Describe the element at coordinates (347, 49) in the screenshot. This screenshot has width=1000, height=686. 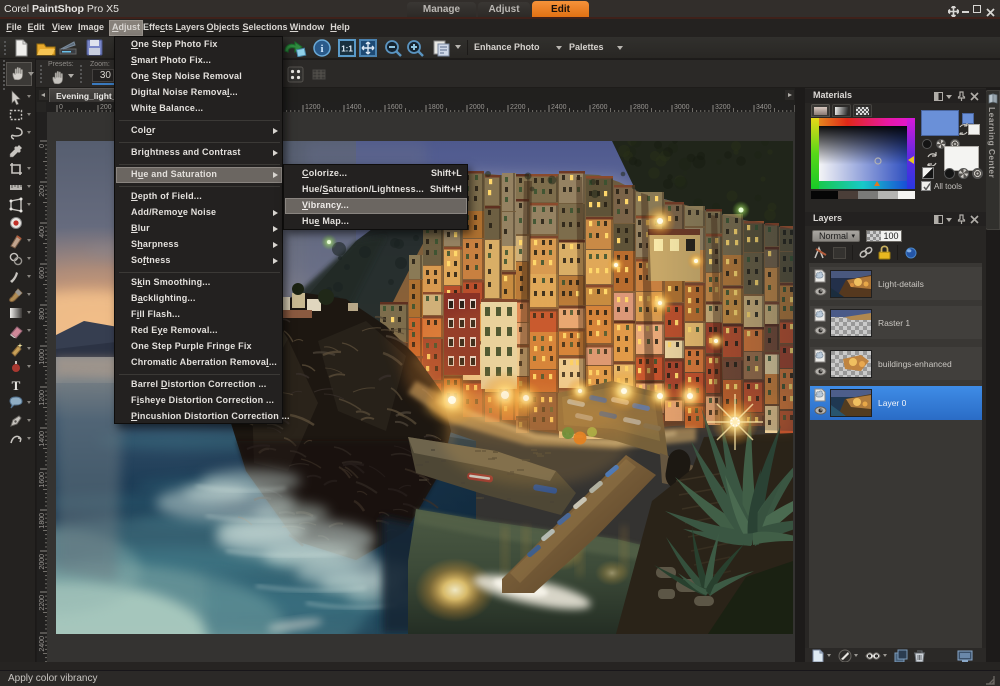
I see `svg-text: 1:1` at that location.